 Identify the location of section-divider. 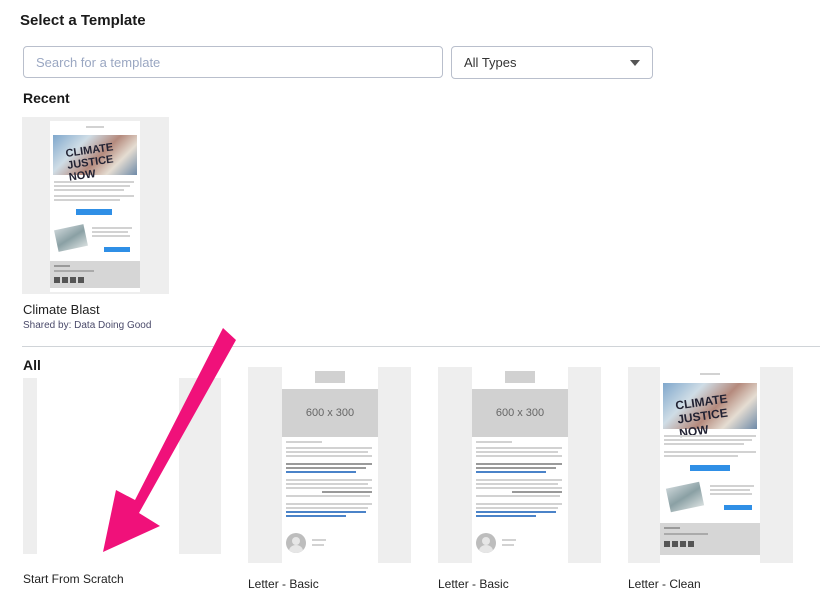
(421, 346).